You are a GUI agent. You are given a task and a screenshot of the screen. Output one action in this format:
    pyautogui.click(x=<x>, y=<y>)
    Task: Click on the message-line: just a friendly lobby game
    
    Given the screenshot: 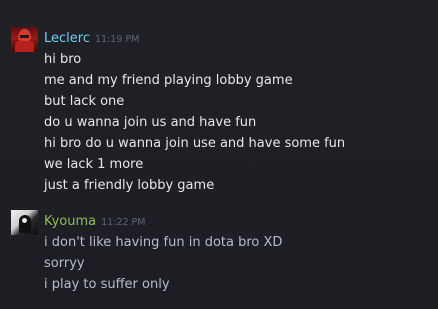 What is the action you would take?
    pyautogui.click(x=129, y=185)
    